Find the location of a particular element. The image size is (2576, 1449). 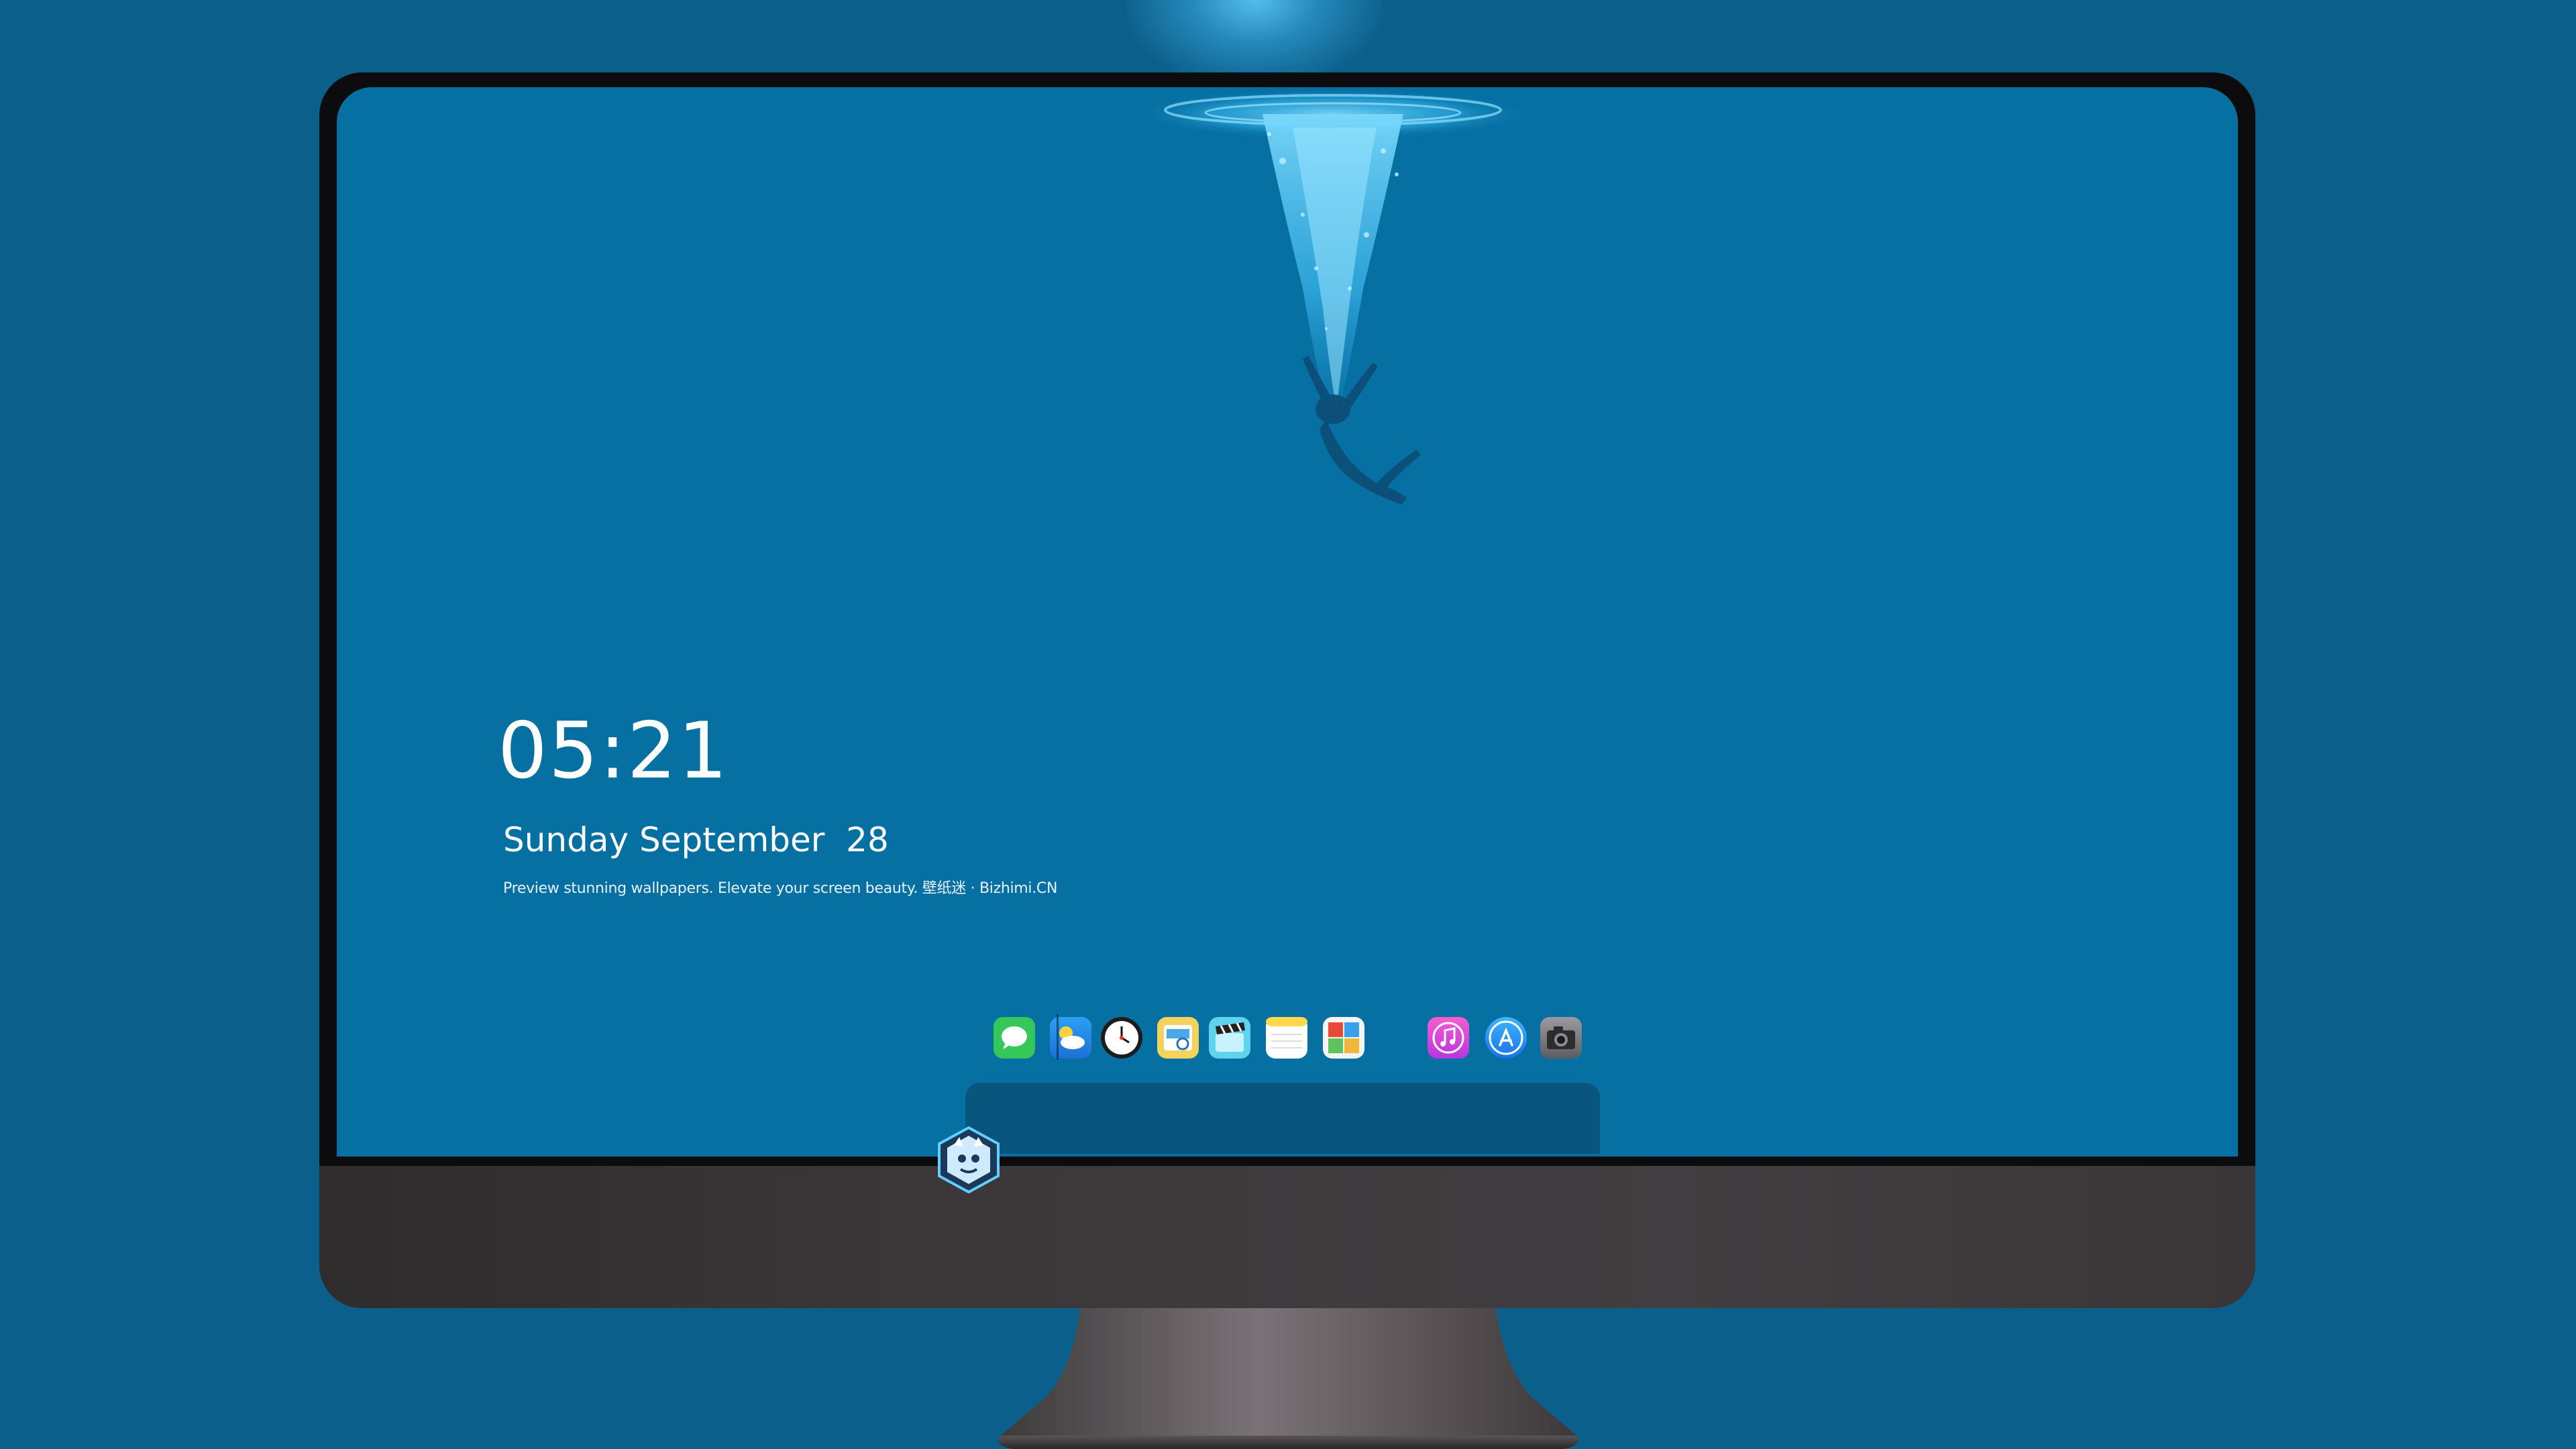

monitor-chin is located at coordinates (1287, 1237).